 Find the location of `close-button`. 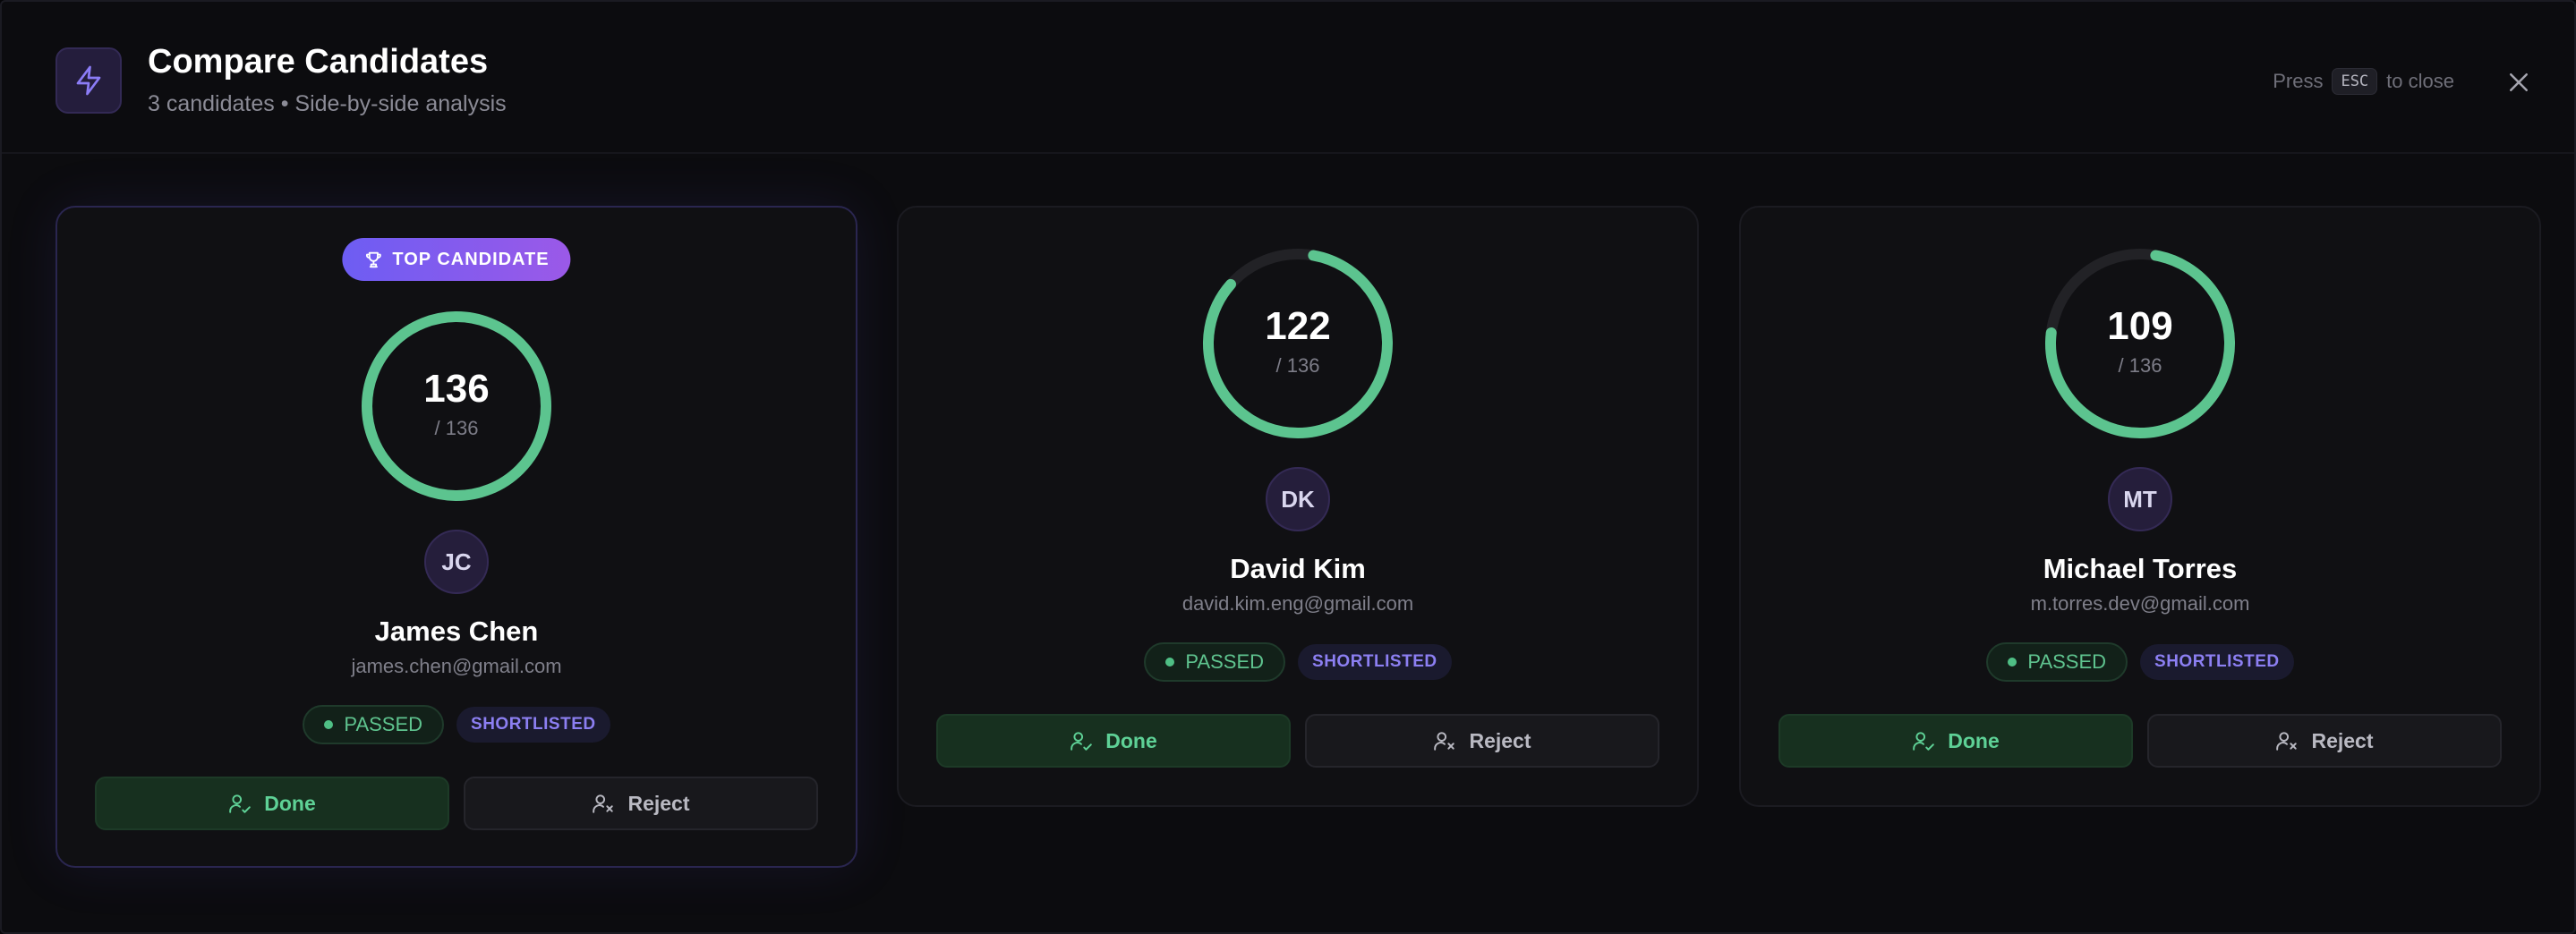

close-button is located at coordinates (2519, 82).